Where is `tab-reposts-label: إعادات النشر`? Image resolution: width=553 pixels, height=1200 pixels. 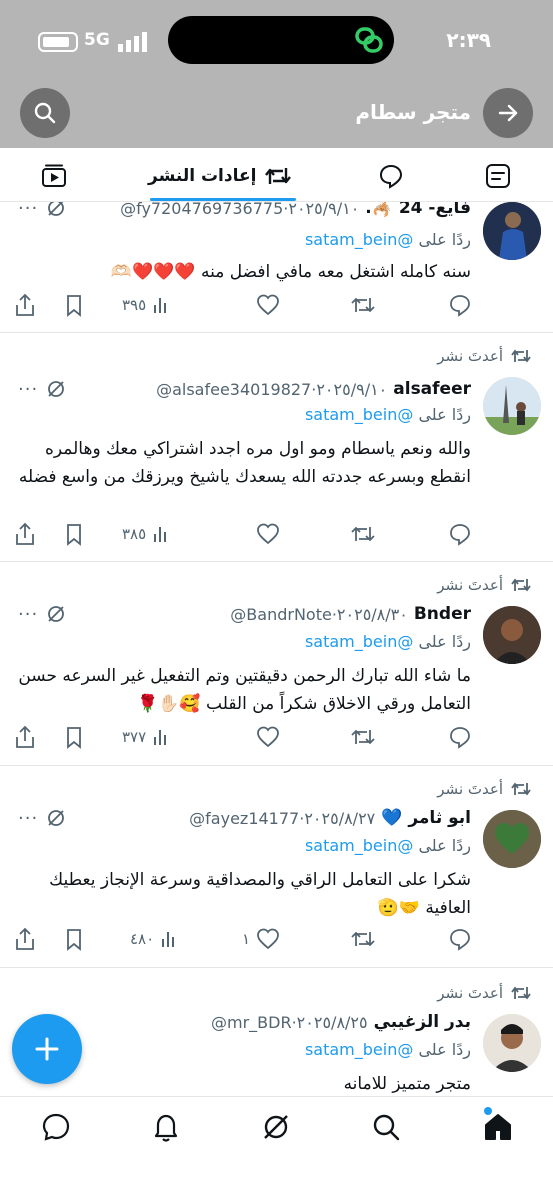 tab-reposts-label: إعادات النشر is located at coordinates (202, 176).